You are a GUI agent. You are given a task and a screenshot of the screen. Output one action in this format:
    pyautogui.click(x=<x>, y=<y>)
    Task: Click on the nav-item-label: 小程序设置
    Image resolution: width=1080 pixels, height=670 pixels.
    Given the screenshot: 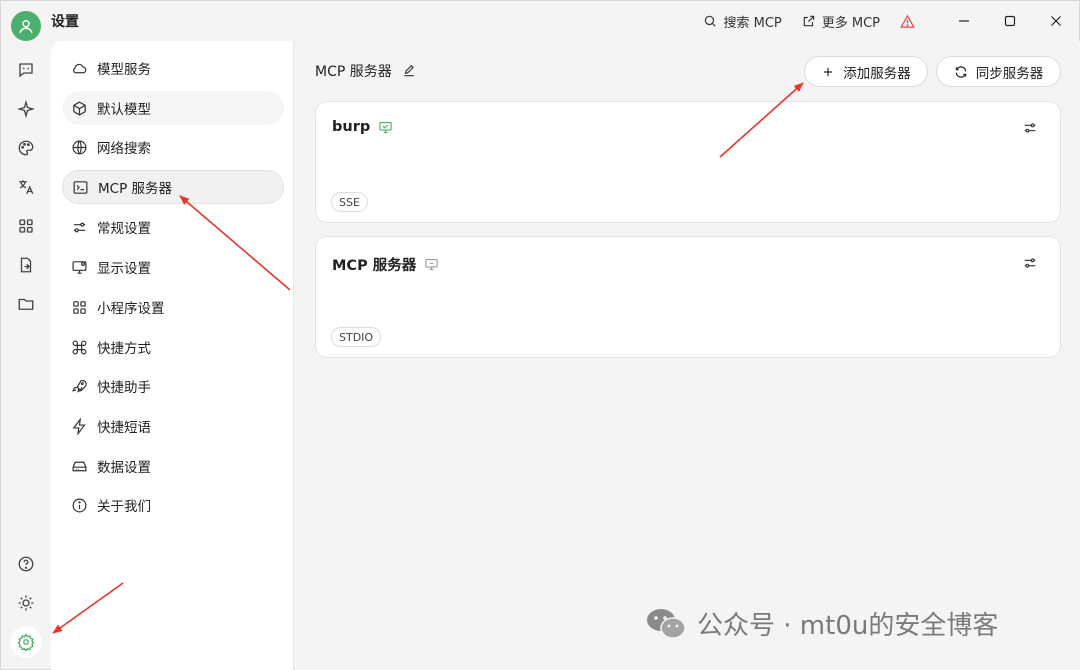 What is the action you would take?
    pyautogui.click(x=131, y=309)
    